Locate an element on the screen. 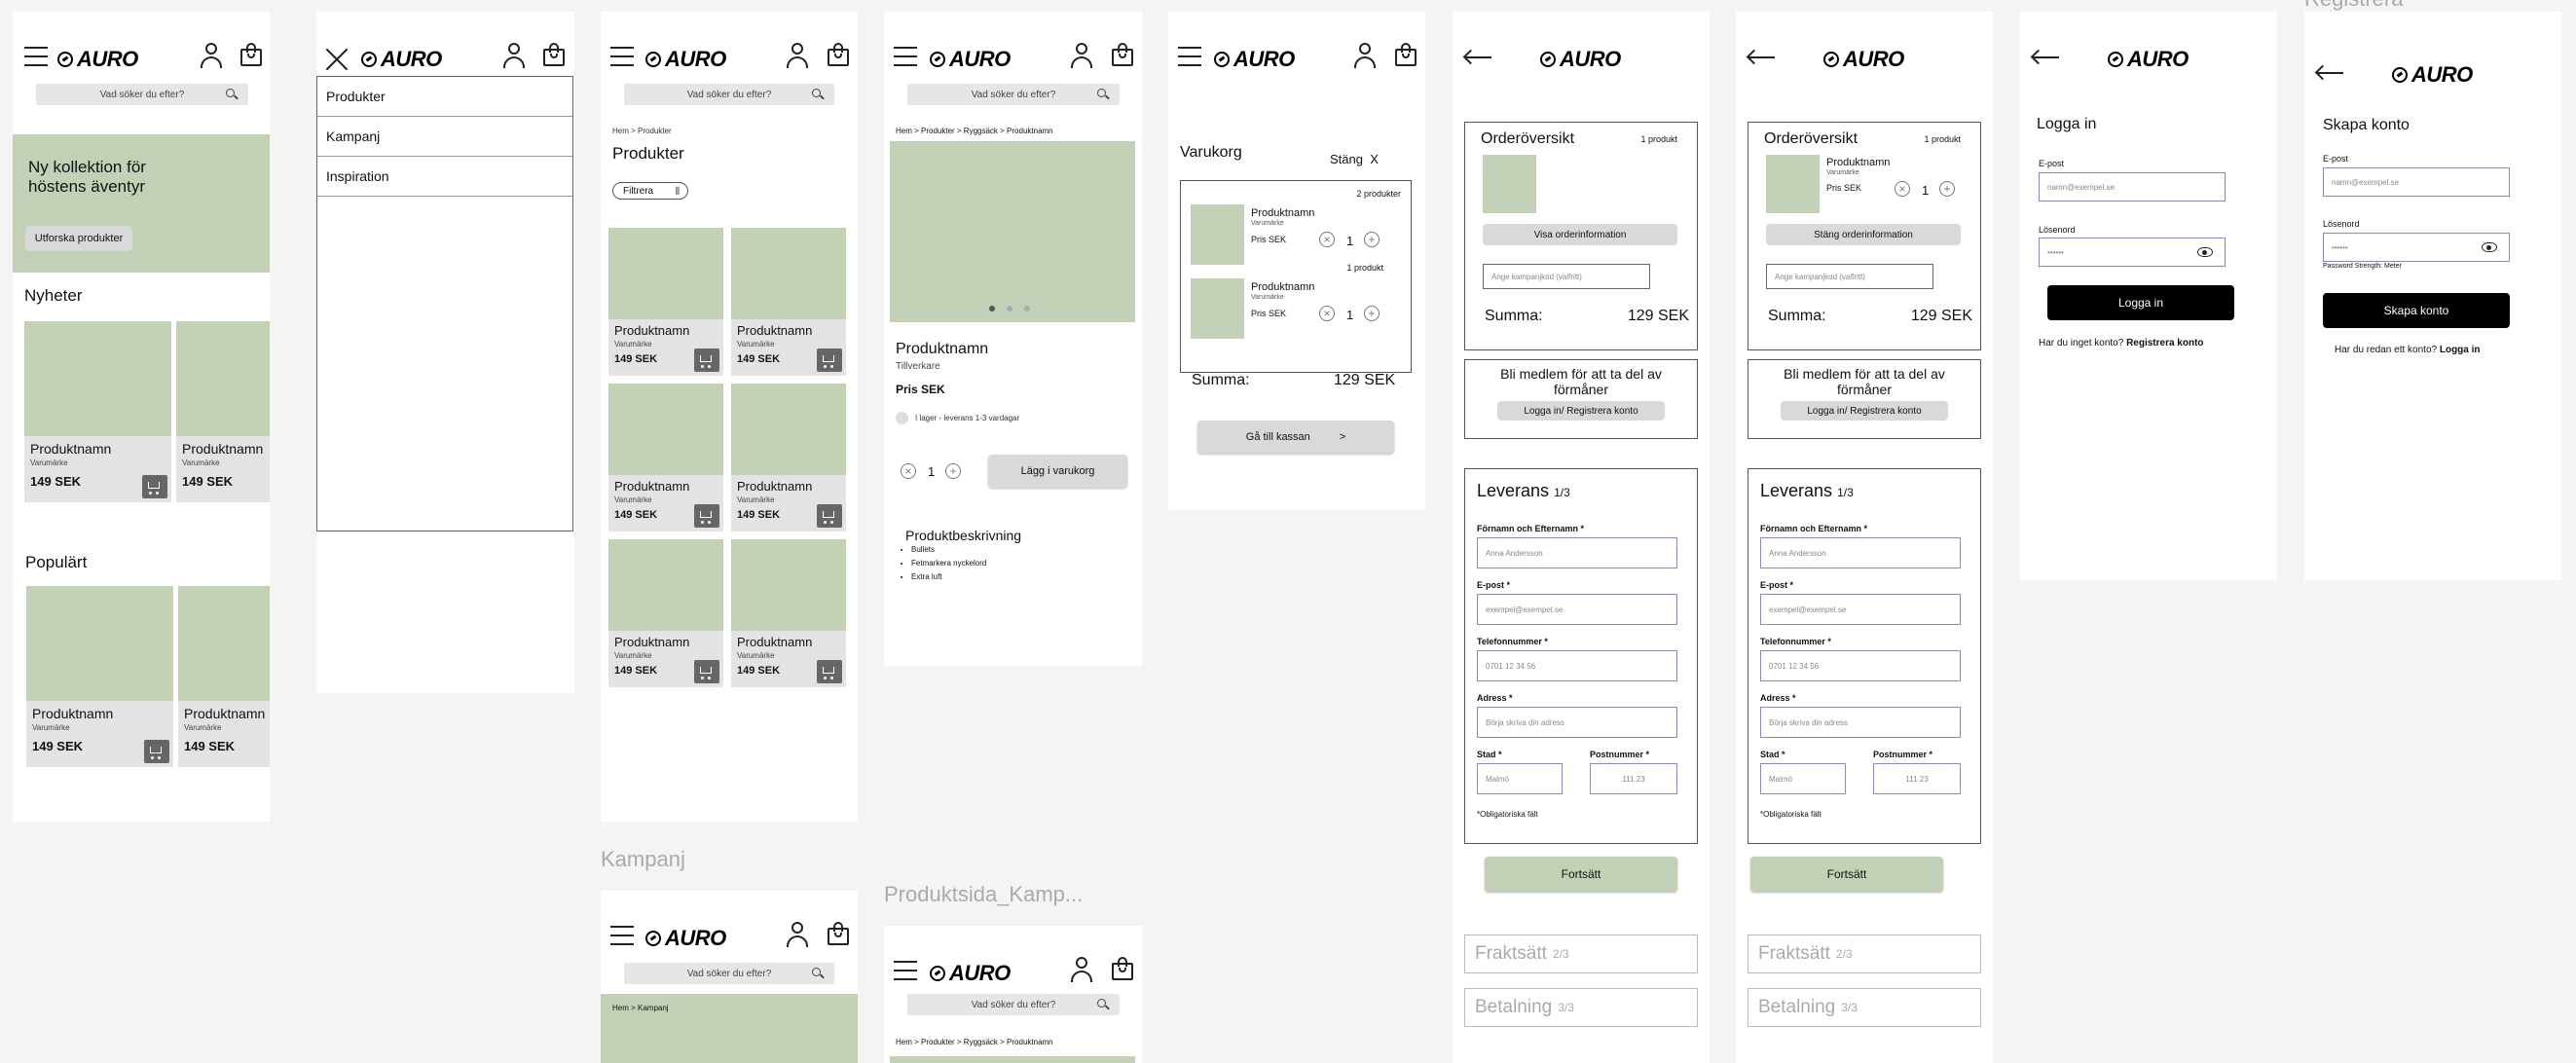 The height and width of the screenshot is (1063, 2576). decrease-qty-icon: × is located at coordinates (908, 471).